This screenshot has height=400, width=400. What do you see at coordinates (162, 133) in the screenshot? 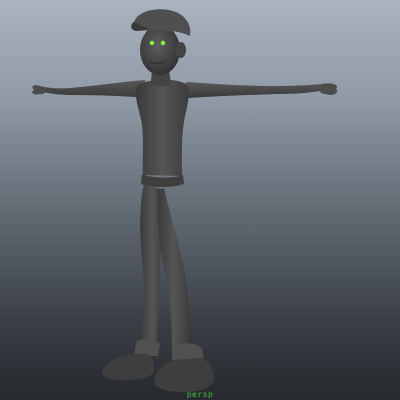
I see `torso` at bounding box center [162, 133].